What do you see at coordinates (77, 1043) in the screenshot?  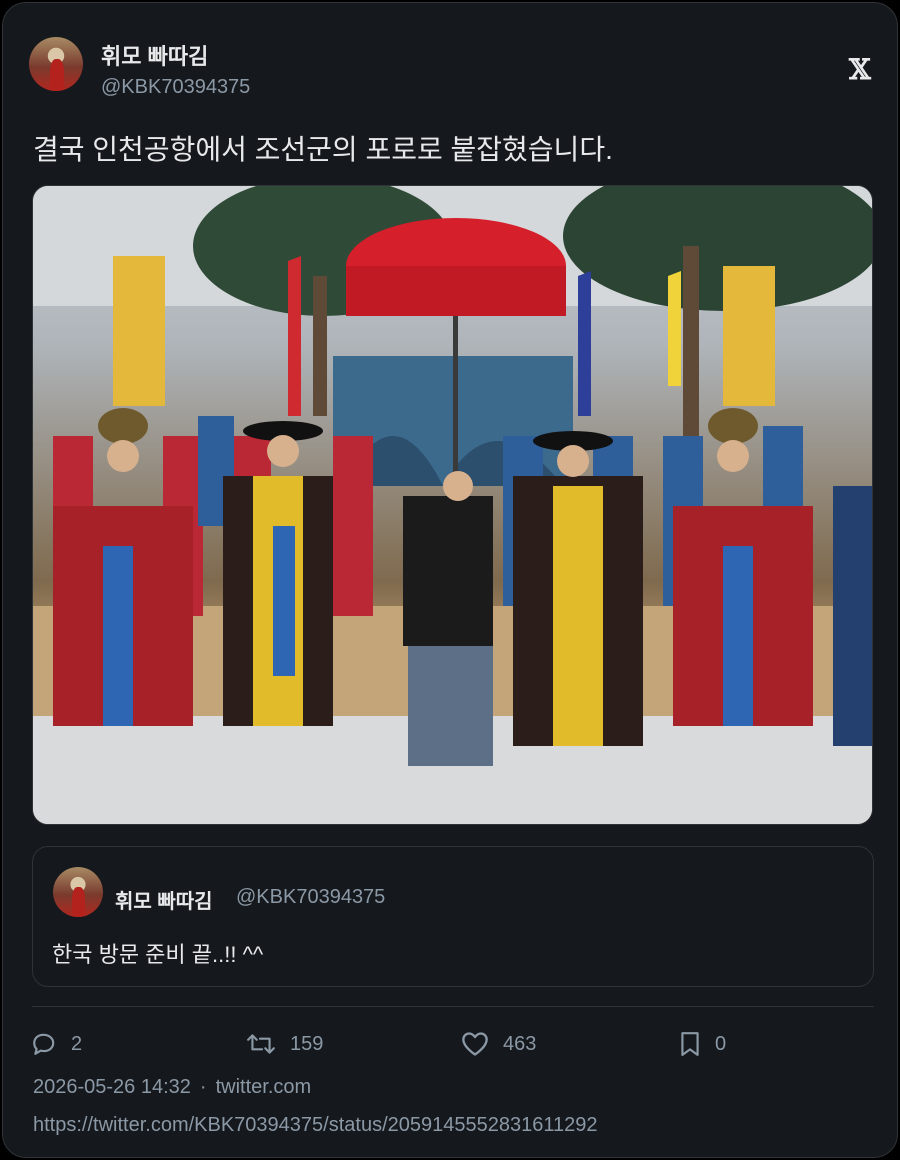 I see `reply-count: 2` at bounding box center [77, 1043].